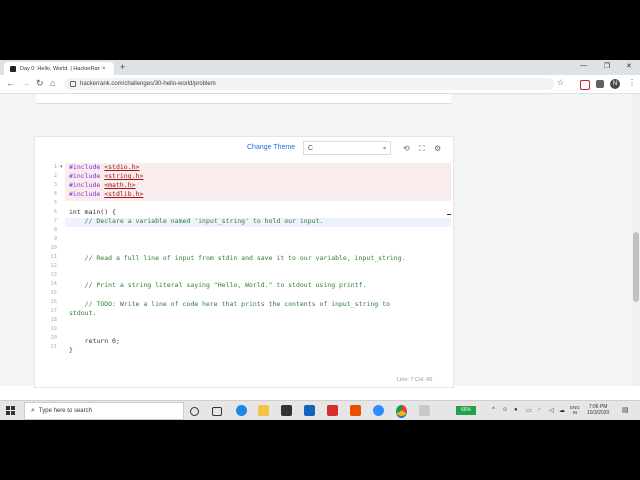 This screenshot has height=480, width=640. What do you see at coordinates (104, 69) in the screenshot?
I see `tab-close-icon: ×` at bounding box center [104, 69].